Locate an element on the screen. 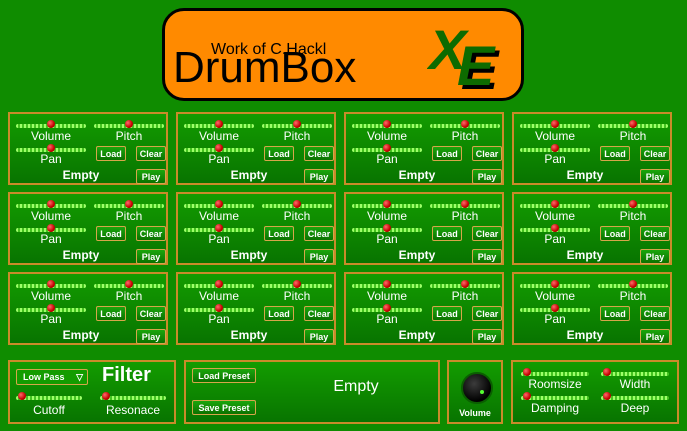 The height and width of the screenshot is (431, 687). damping-slider is located at coordinates (555, 396).